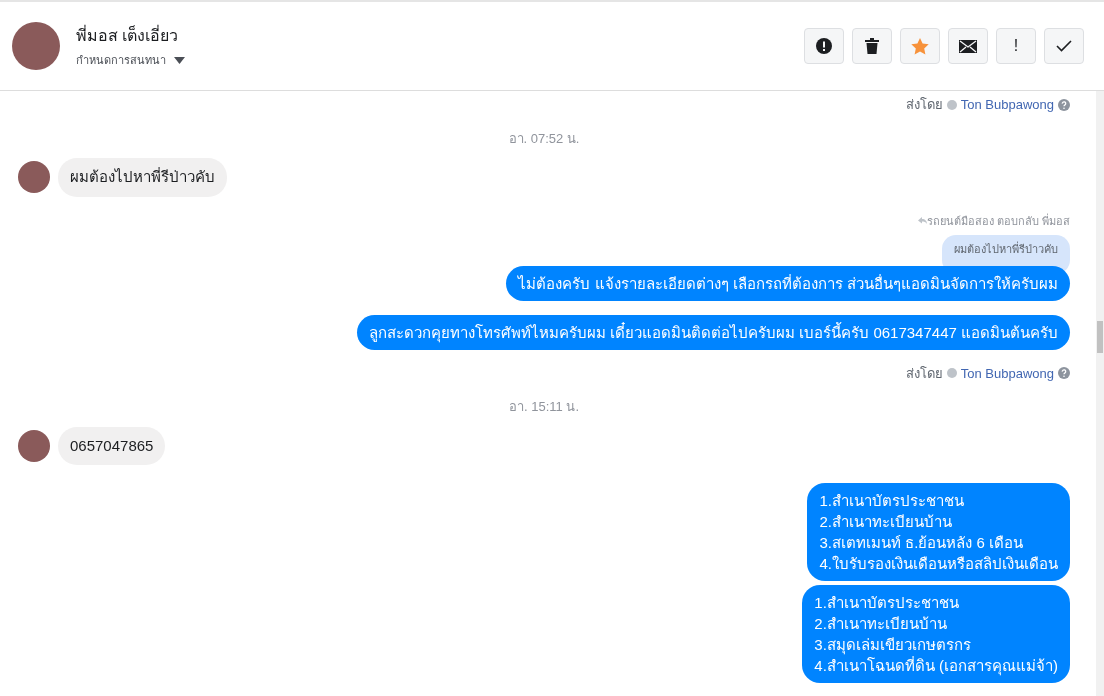 The image size is (1104, 696). I want to click on mail-button, so click(968, 46).